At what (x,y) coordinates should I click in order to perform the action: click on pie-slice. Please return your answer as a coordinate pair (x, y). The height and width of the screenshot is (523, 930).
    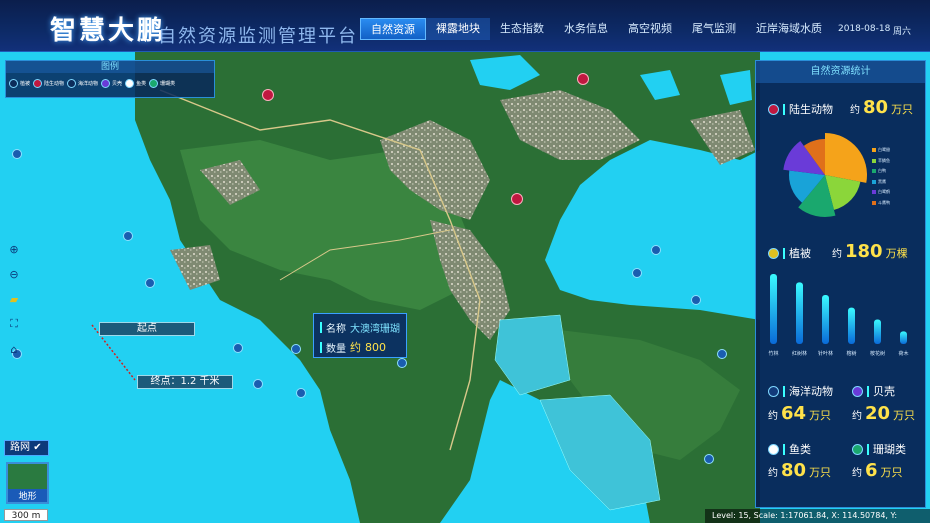
    Looking at the image, I should click on (846, 158).